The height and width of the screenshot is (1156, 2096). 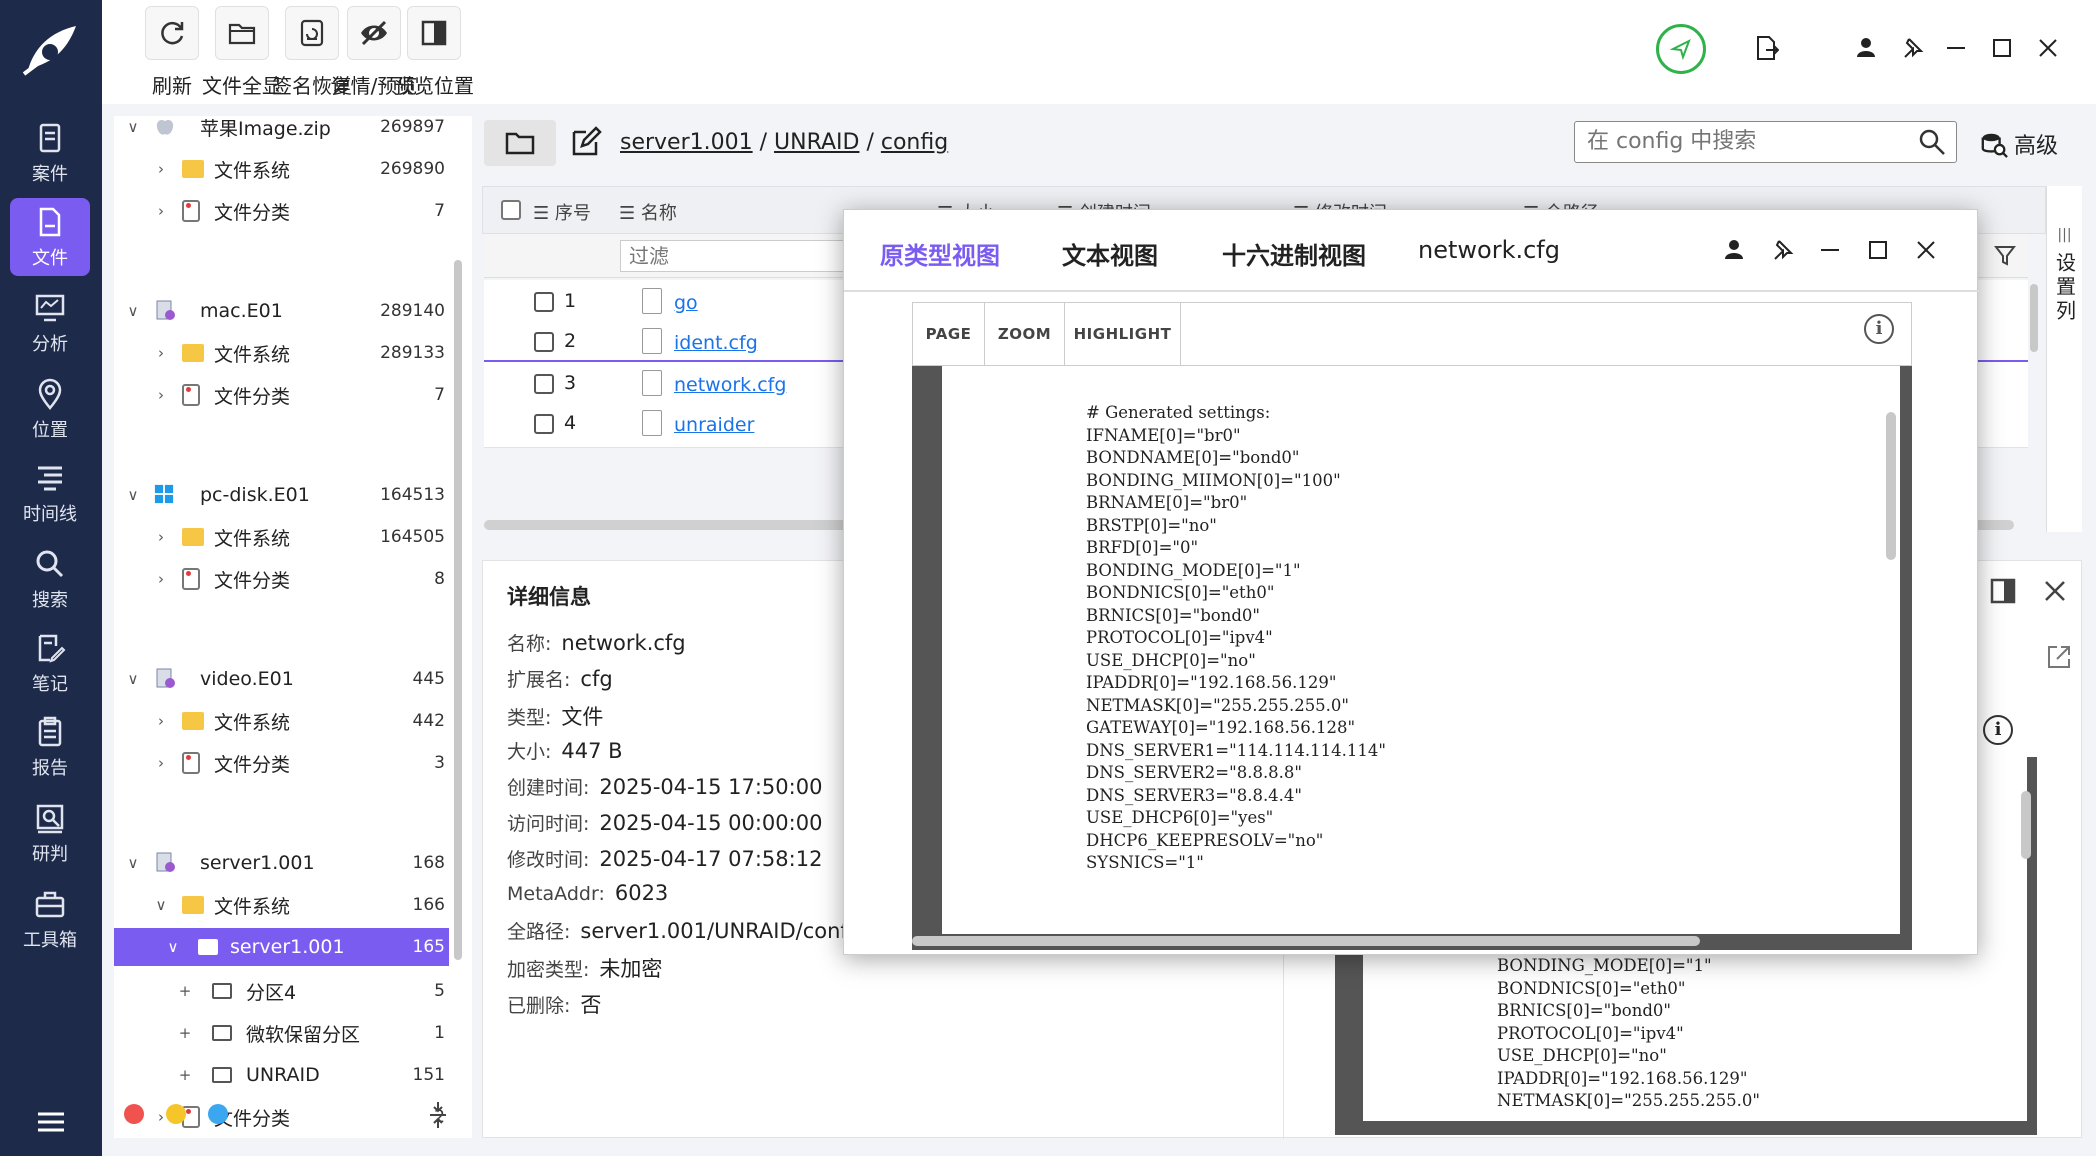 I want to click on panel-right-icon, so click(x=2003, y=591).